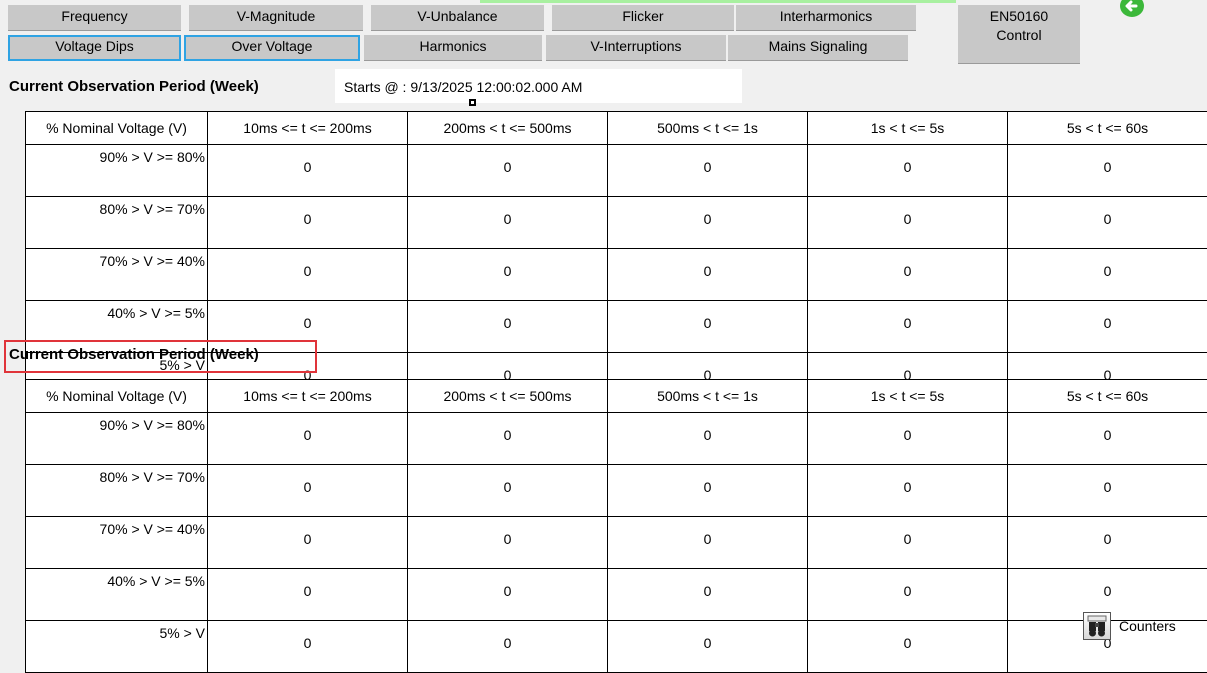 The height and width of the screenshot is (673, 1207). What do you see at coordinates (1019, 16) in the screenshot?
I see `tab-en50160-line1: EN50160` at bounding box center [1019, 16].